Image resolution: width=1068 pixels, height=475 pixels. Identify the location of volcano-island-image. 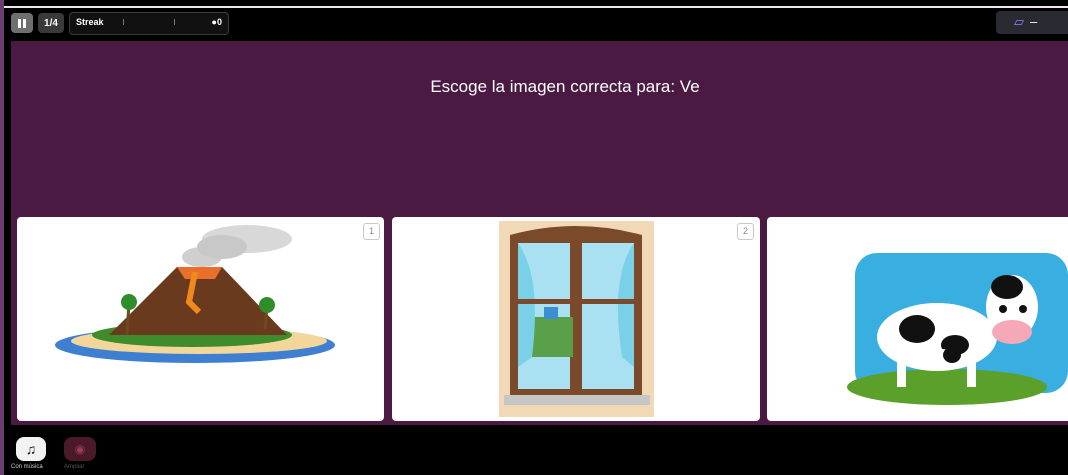
(195, 294).